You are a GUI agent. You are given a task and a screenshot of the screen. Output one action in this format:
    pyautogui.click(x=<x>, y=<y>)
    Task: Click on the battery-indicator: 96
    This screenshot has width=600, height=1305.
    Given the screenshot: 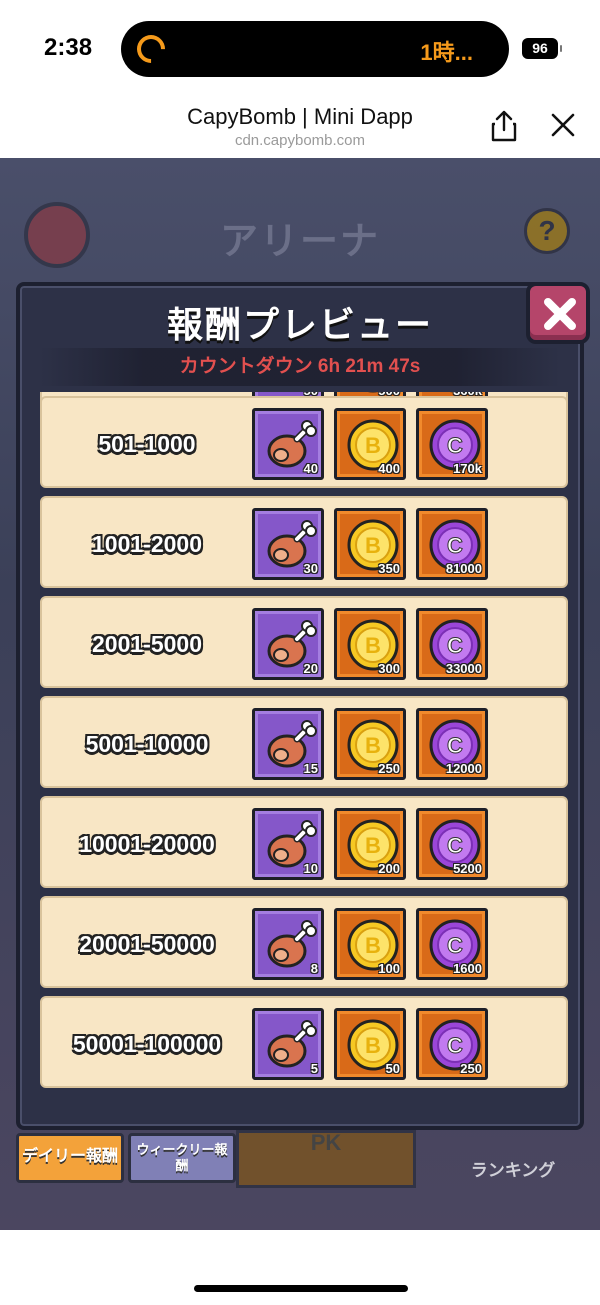 What is the action you would take?
    pyautogui.click(x=542, y=48)
    